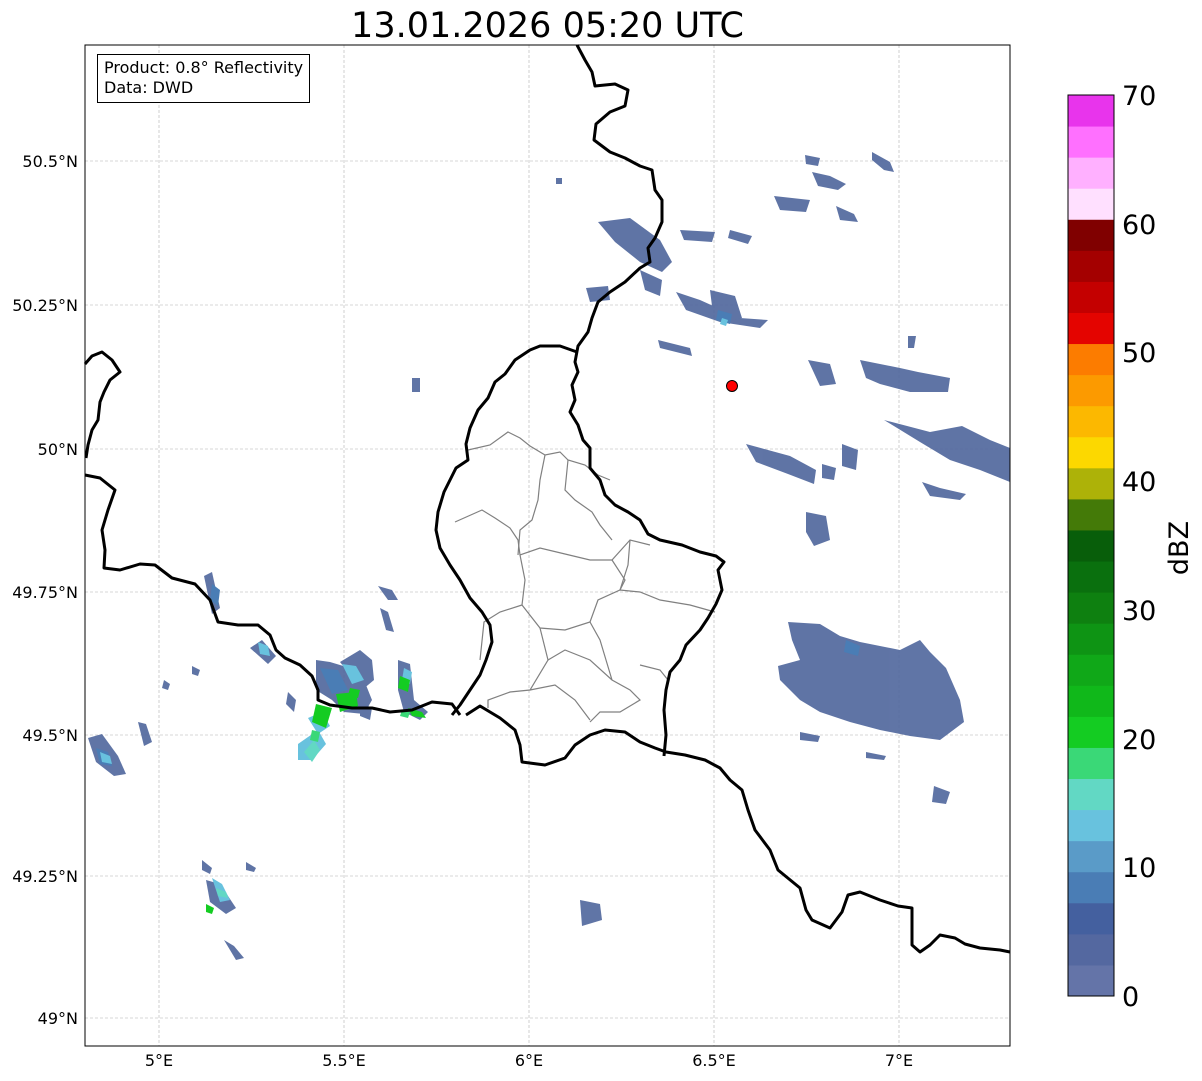  I want to click on y-tick-label: 49.5°N, so click(50, 735).